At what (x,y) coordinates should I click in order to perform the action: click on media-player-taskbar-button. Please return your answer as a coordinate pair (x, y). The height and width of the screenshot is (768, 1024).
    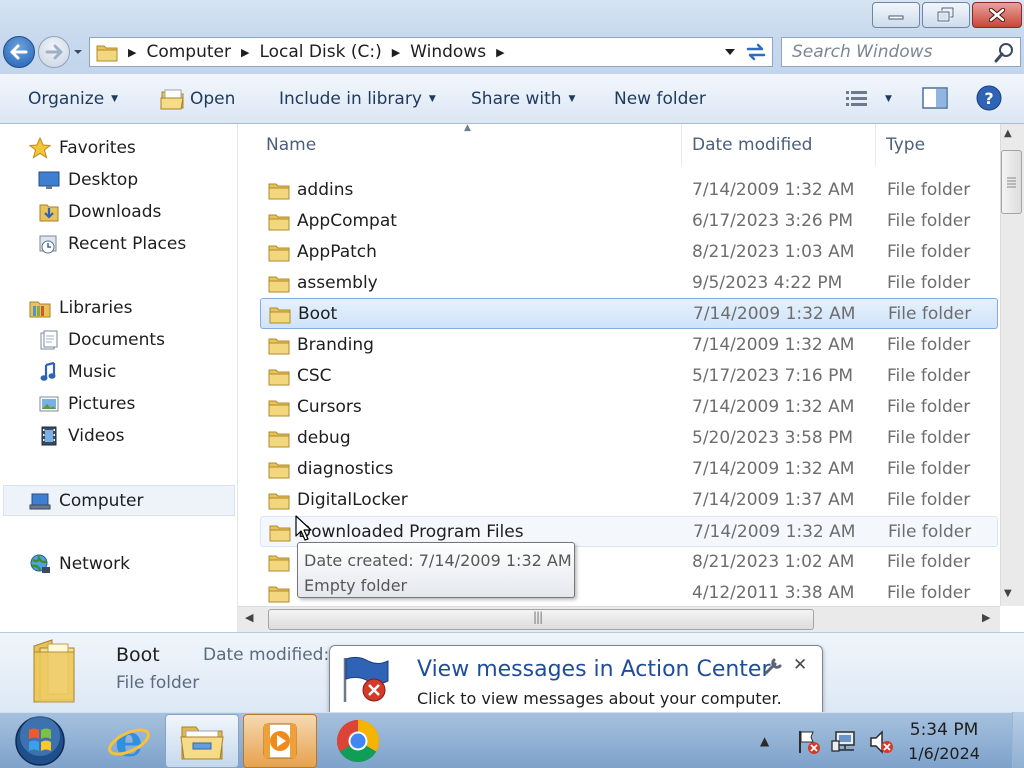
    Looking at the image, I should click on (280, 741).